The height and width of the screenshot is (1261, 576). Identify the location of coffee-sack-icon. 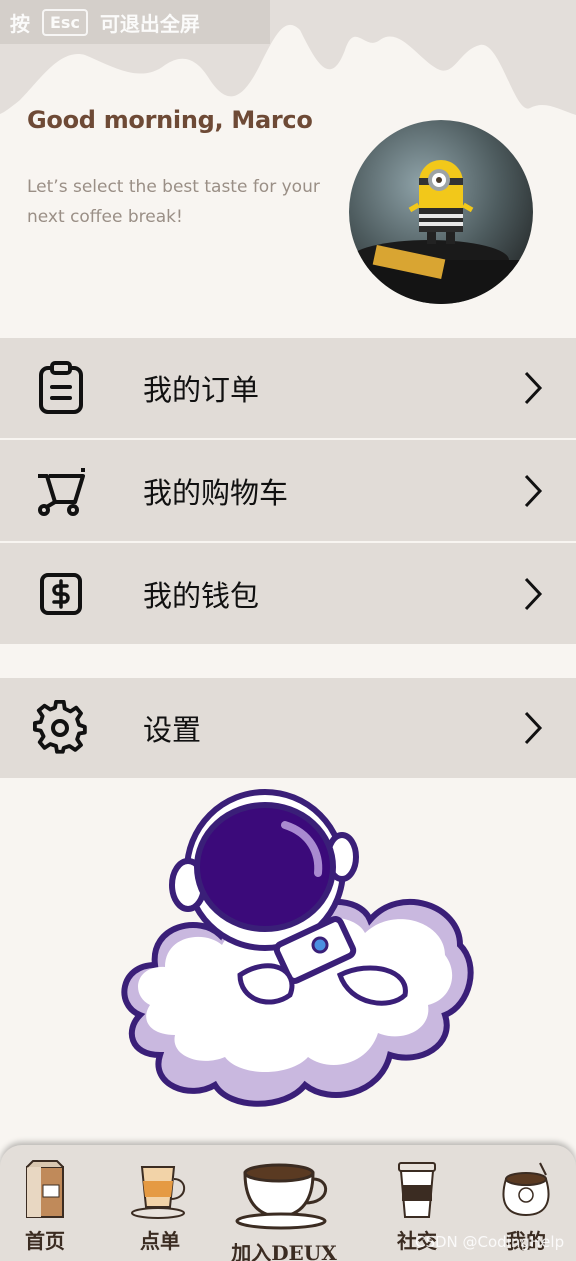
(526, 1189).